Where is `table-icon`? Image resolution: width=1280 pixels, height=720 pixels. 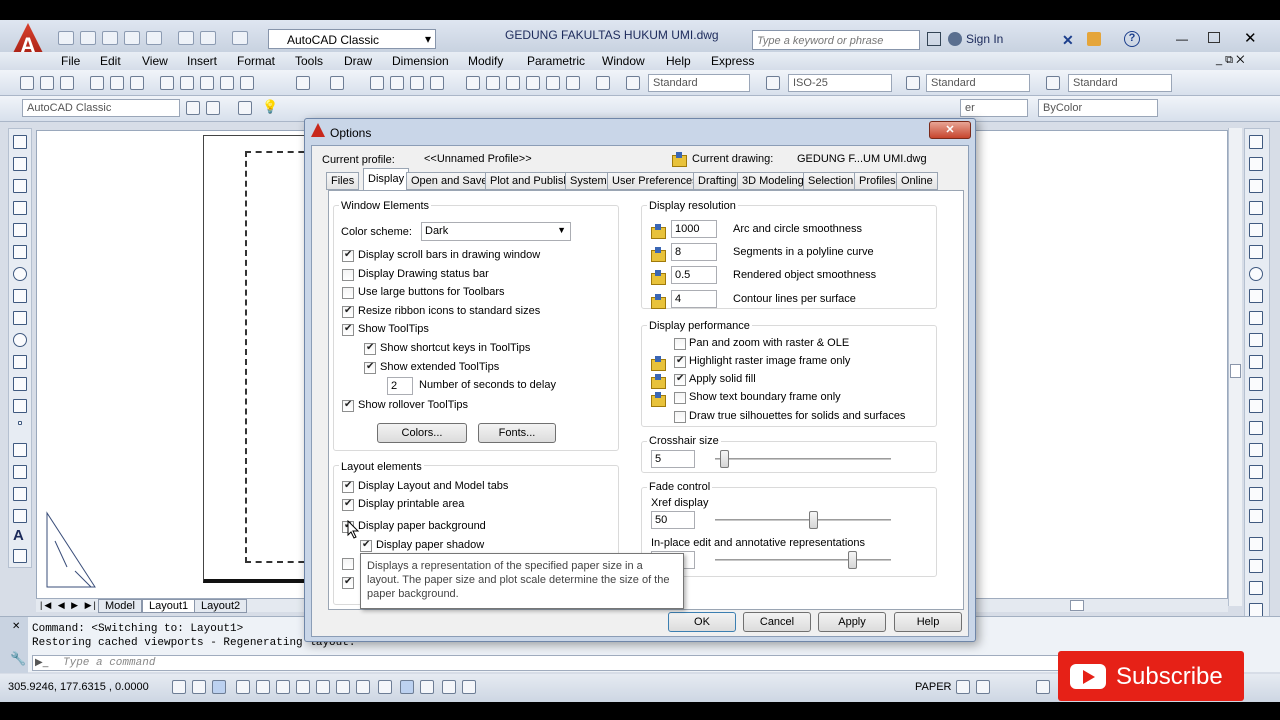
table-icon is located at coordinates (20, 516).